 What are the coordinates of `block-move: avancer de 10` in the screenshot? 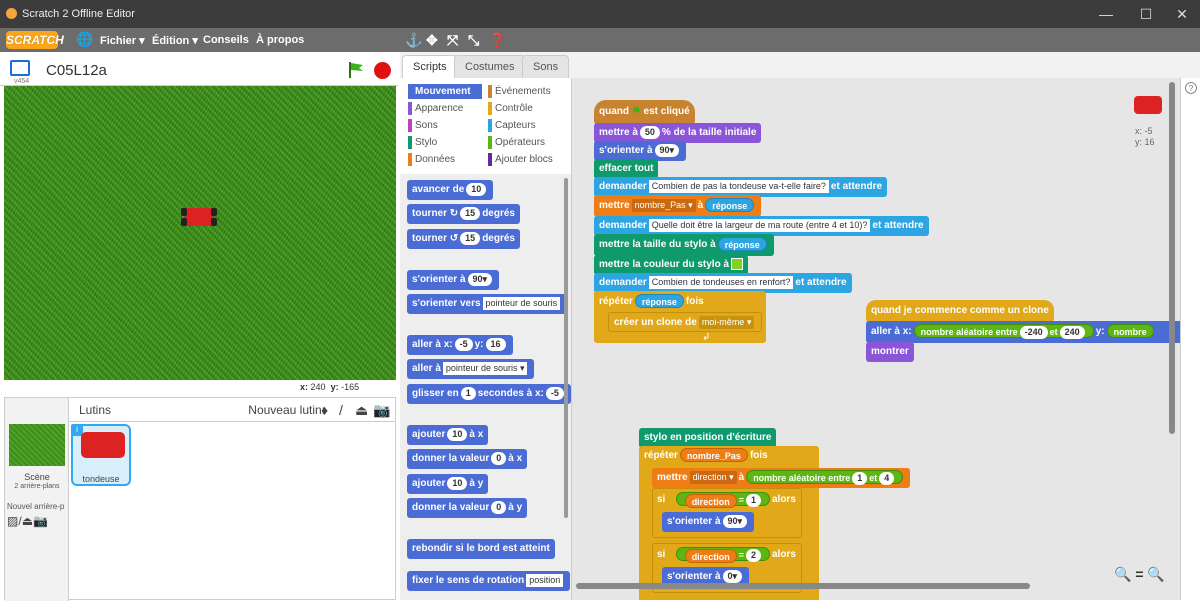 It's located at (450, 190).